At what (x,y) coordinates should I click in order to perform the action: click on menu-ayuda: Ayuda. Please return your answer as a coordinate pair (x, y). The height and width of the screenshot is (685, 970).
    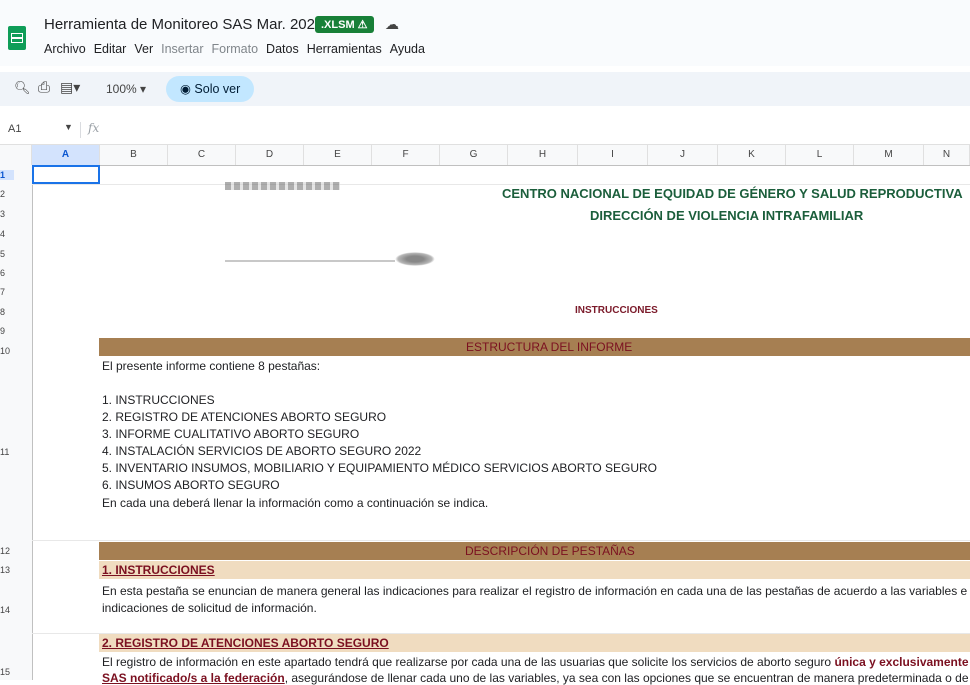
    Looking at the image, I should click on (407, 49).